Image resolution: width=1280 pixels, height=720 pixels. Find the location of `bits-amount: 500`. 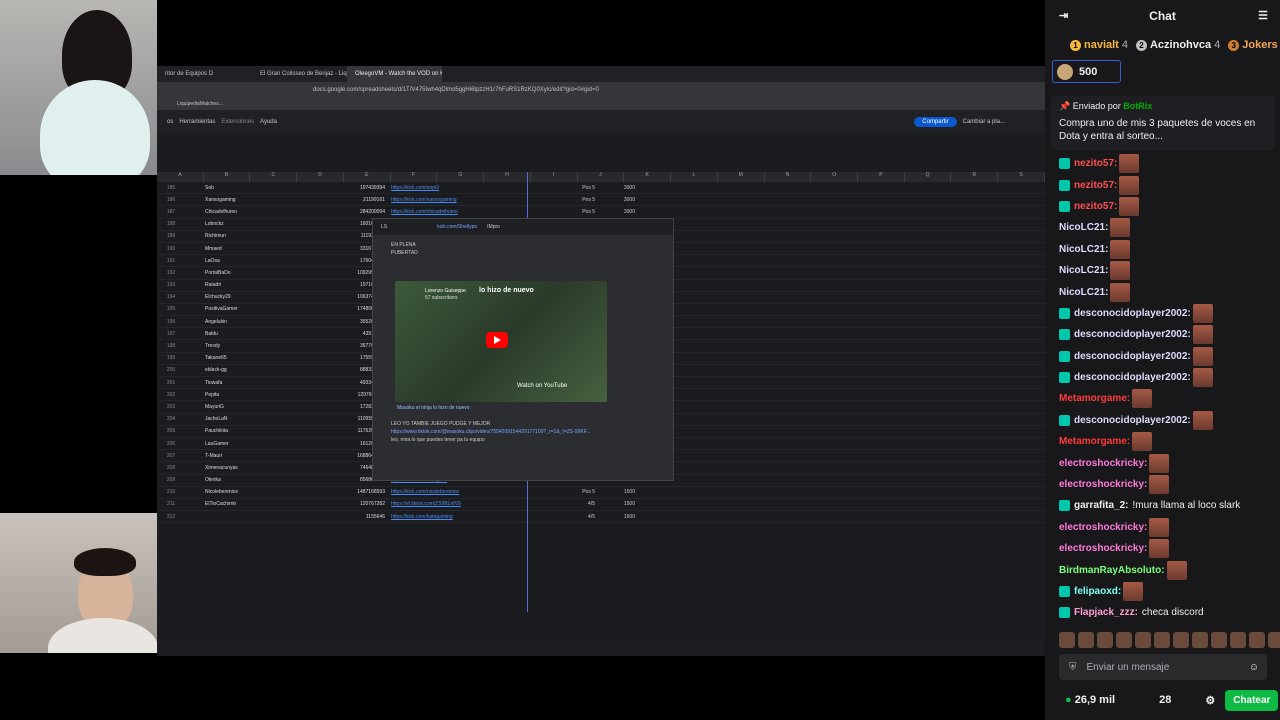

bits-amount: 500 is located at coordinates (1088, 71).